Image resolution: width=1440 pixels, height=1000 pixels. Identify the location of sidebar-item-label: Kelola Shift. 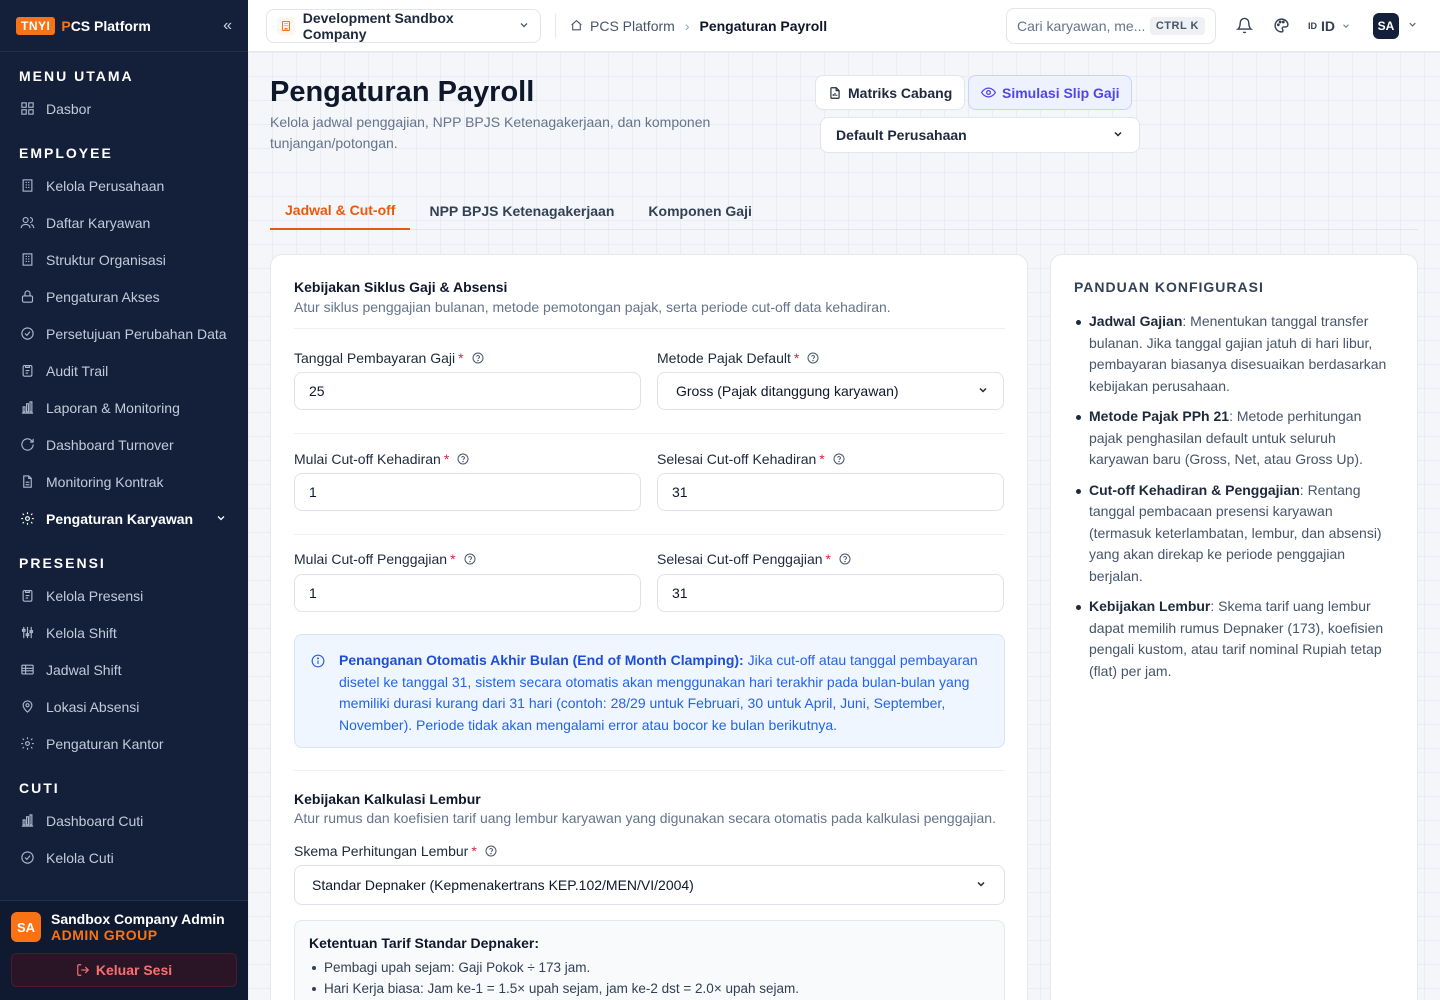
(81, 632).